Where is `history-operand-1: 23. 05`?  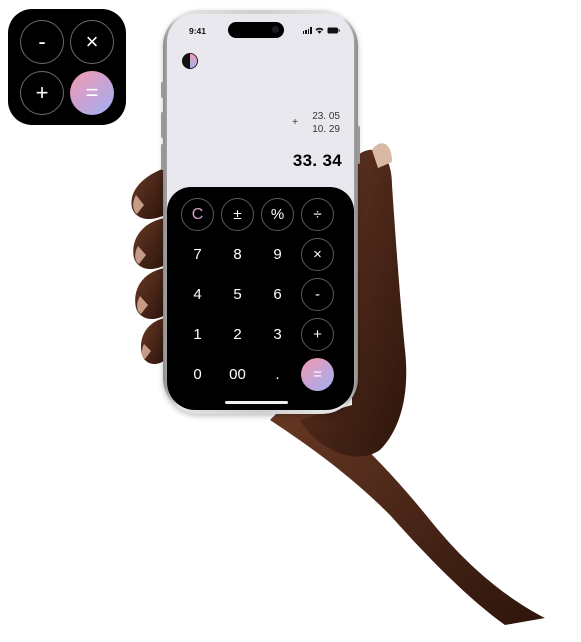
history-operand-1: 23. 05 is located at coordinates (326, 116).